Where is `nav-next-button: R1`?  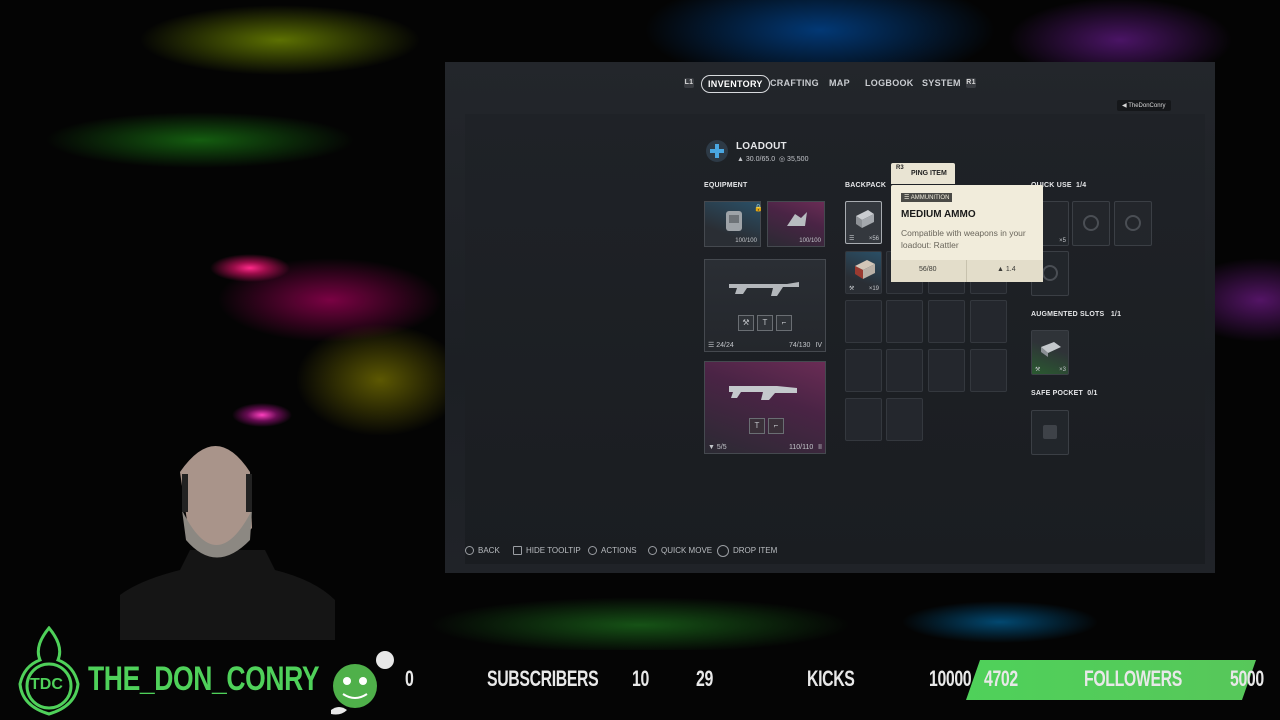
nav-next-button: R1 is located at coordinates (971, 83).